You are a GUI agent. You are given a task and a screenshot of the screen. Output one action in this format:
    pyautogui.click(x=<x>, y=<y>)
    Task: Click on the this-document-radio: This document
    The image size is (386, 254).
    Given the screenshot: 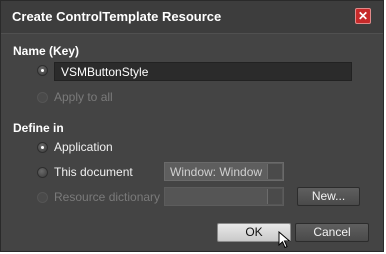 What is the action you would take?
    pyautogui.click(x=85, y=172)
    